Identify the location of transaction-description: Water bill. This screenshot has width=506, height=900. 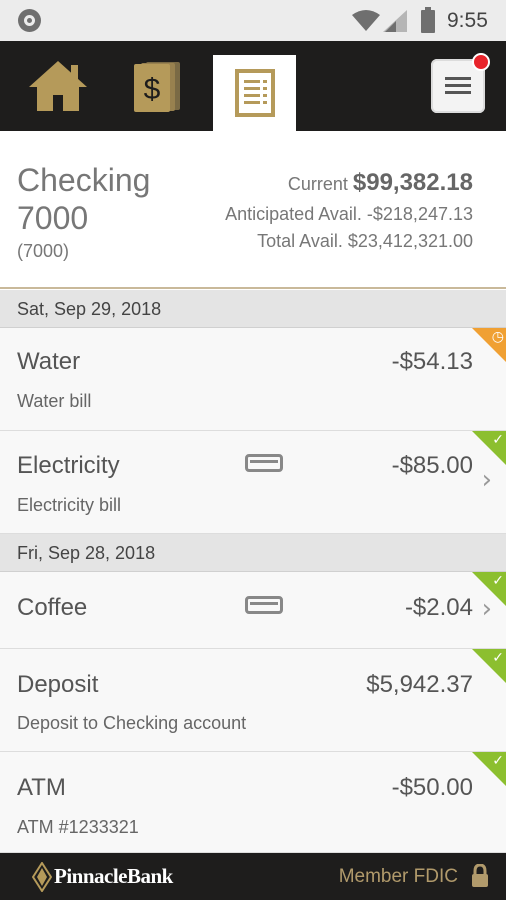
(54, 401).